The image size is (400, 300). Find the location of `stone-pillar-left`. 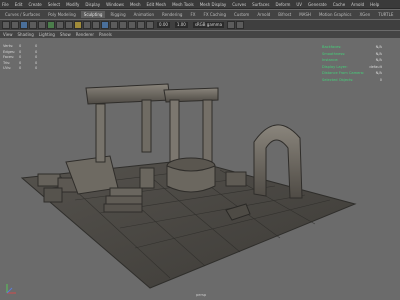

stone-pillar-left is located at coordinates (100, 133).